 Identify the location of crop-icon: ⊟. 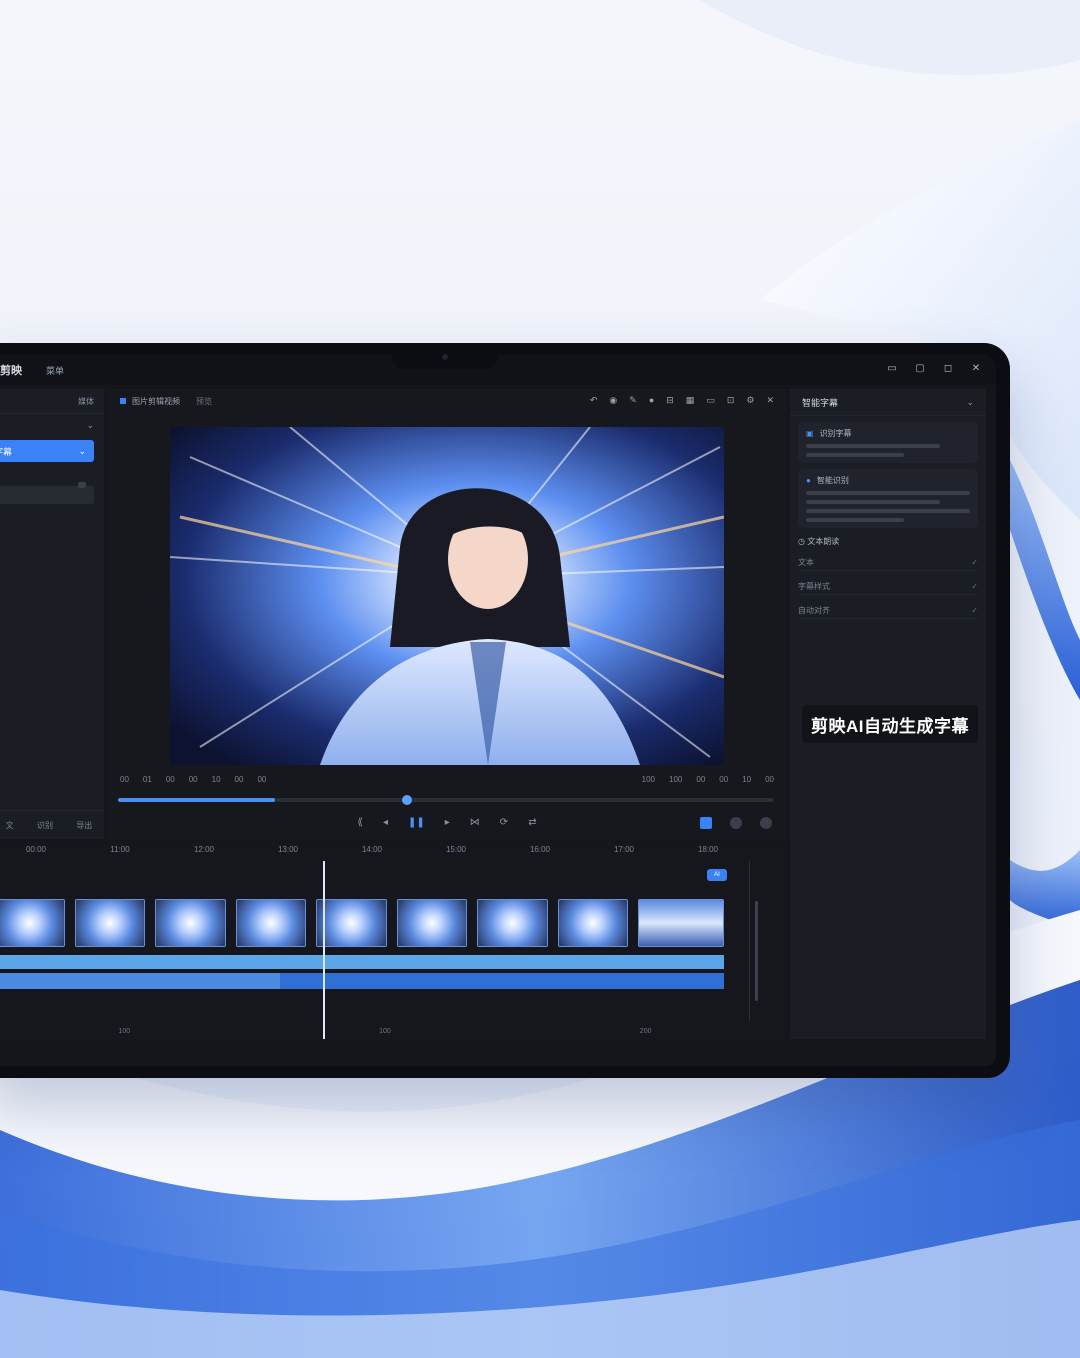
(670, 400).